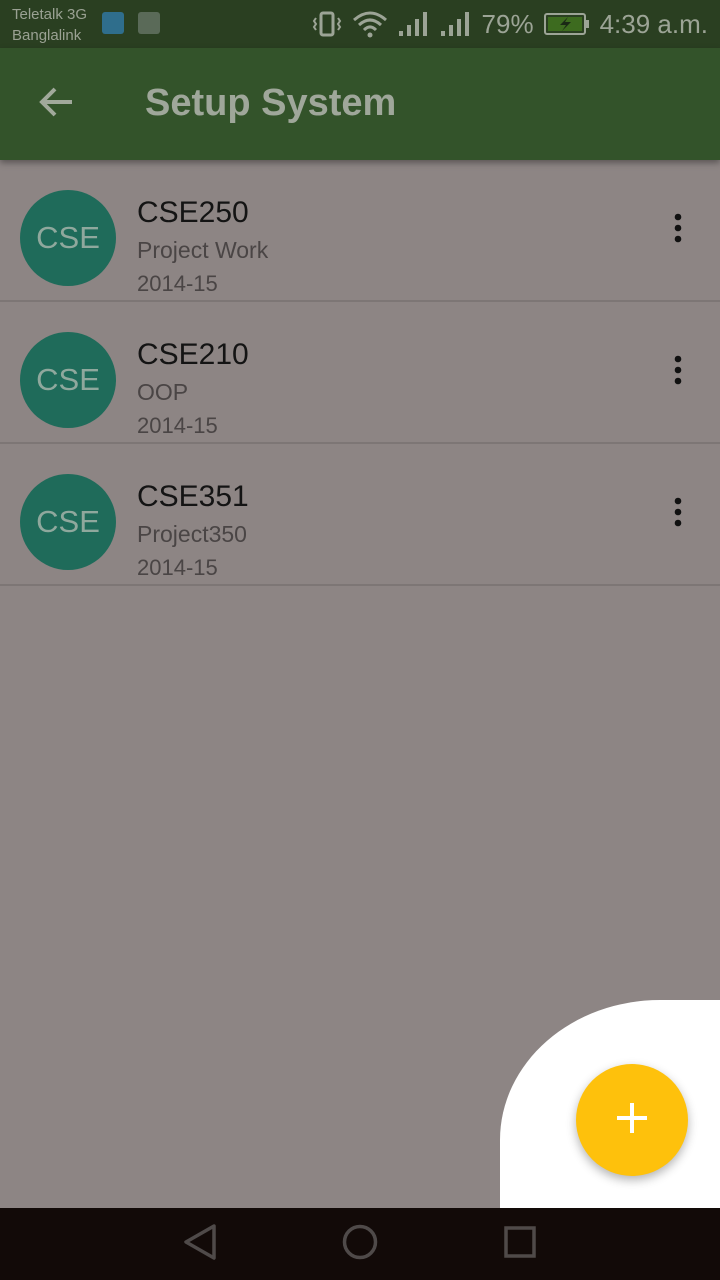 This screenshot has width=720, height=1280. What do you see at coordinates (203, 250) in the screenshot?
I see `course-name: Project Work` at bounding box center [203, 250].